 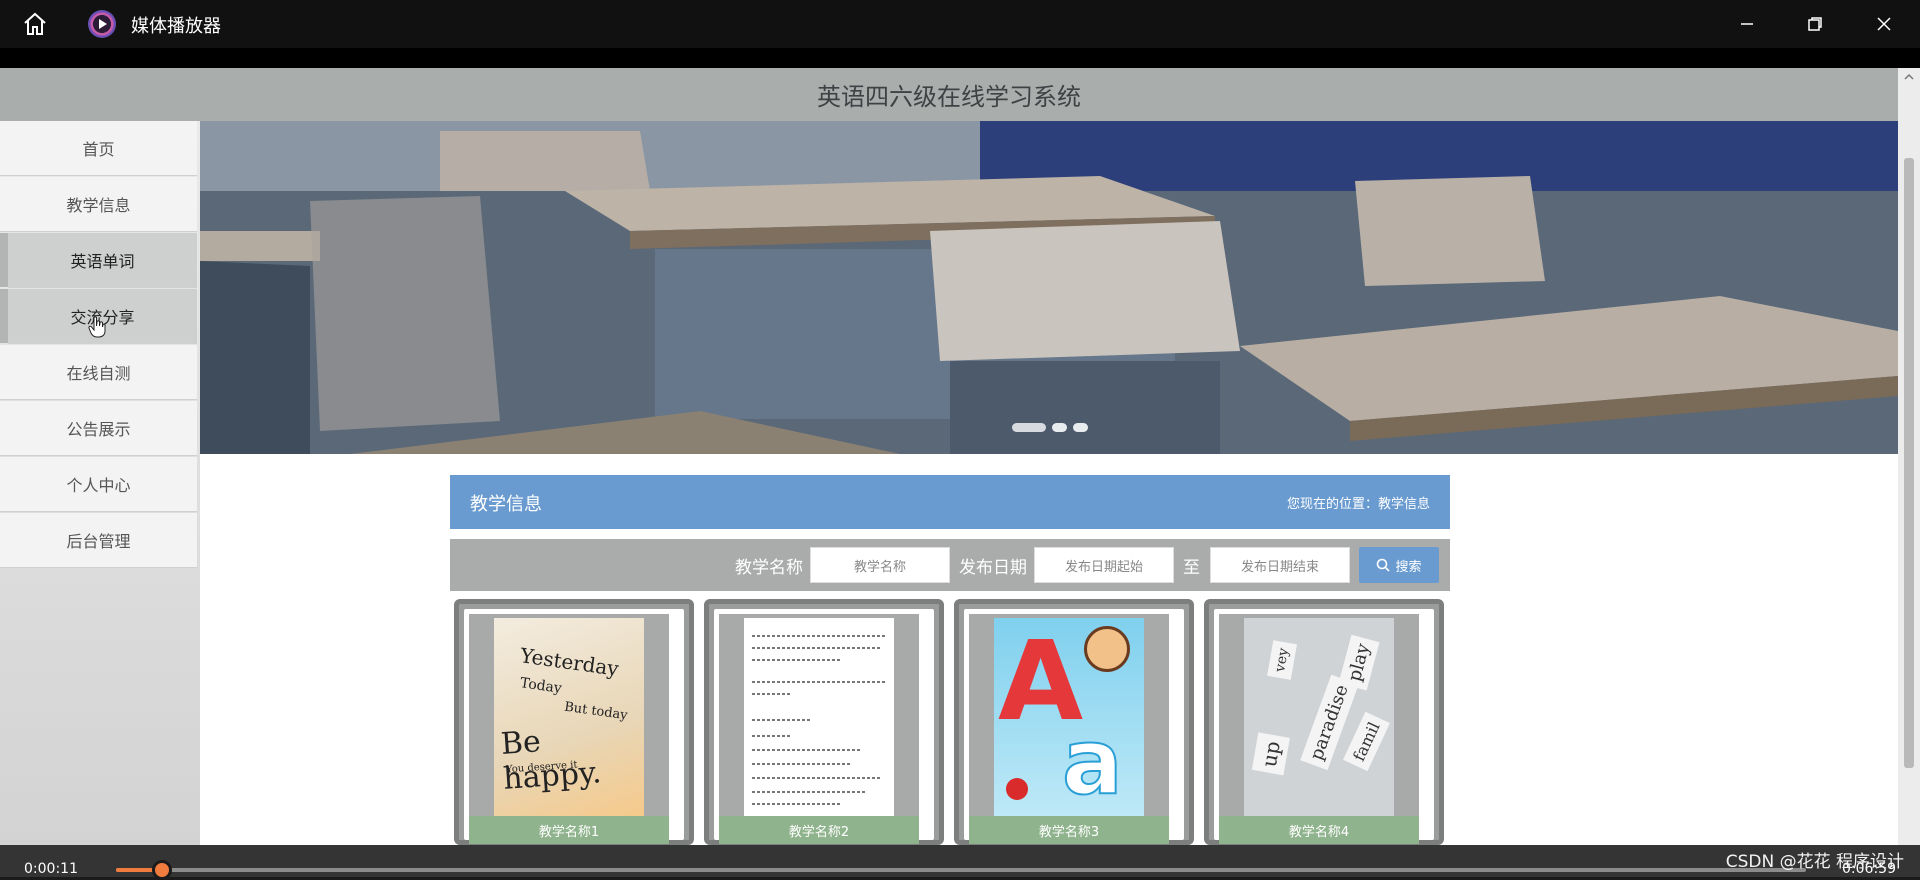 What do you see at coordinates (1814, 862) in the screenshot?
I see `watermark: CSDN @花花 程序设计` at bounding box center [1814, 862].